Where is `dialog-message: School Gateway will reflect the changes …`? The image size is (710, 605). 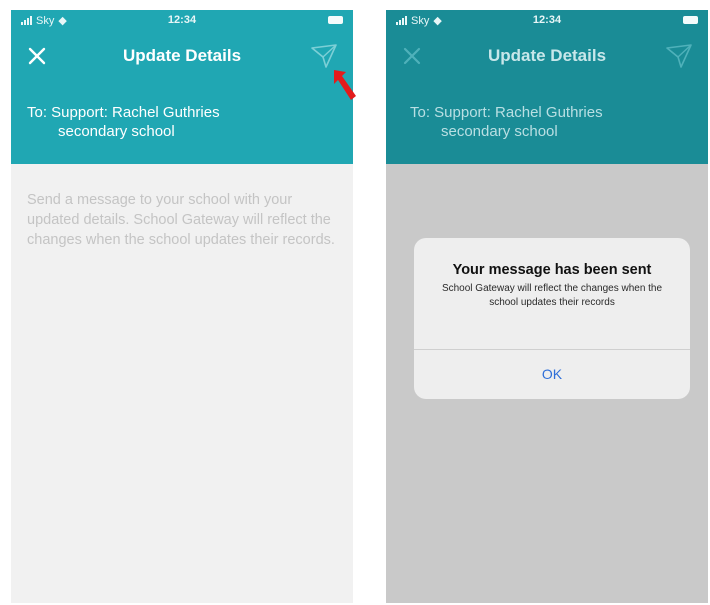 dialog-message: School Gateway will reflect the changes … is located at coordinates (552, 295).